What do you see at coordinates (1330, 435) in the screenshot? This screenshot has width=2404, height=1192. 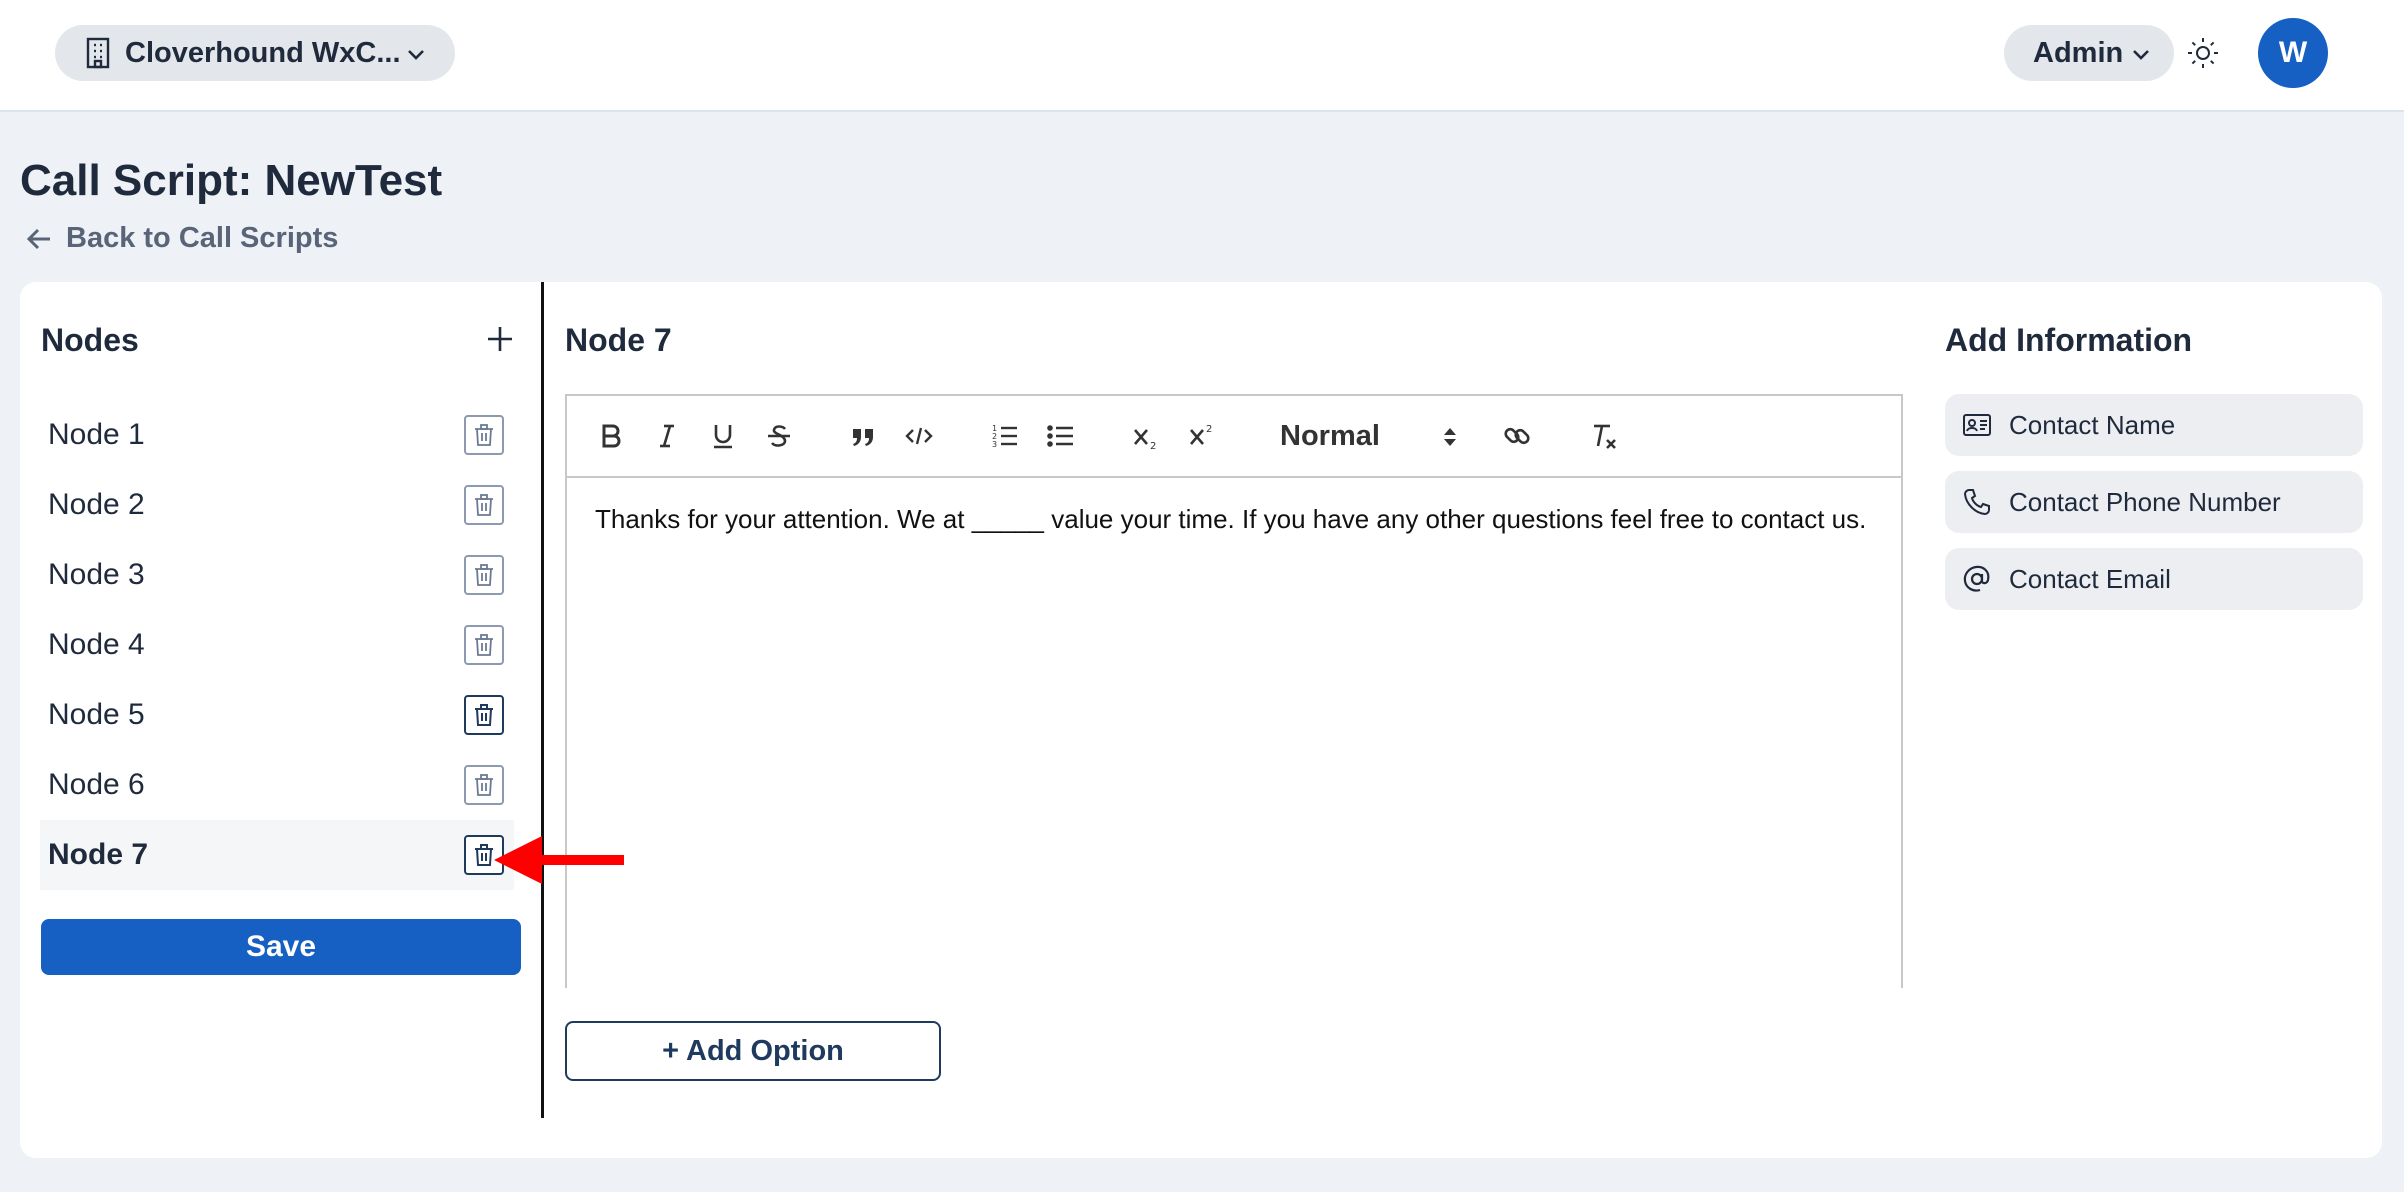 I see `text-format-value: Normal` at bounding box center [1330, 435].